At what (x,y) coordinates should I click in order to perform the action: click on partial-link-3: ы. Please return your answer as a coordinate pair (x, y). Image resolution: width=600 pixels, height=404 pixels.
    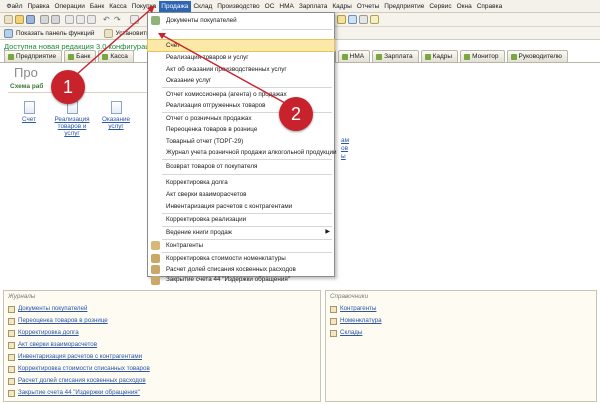
    Looking at the image, I should click on (343, 156).